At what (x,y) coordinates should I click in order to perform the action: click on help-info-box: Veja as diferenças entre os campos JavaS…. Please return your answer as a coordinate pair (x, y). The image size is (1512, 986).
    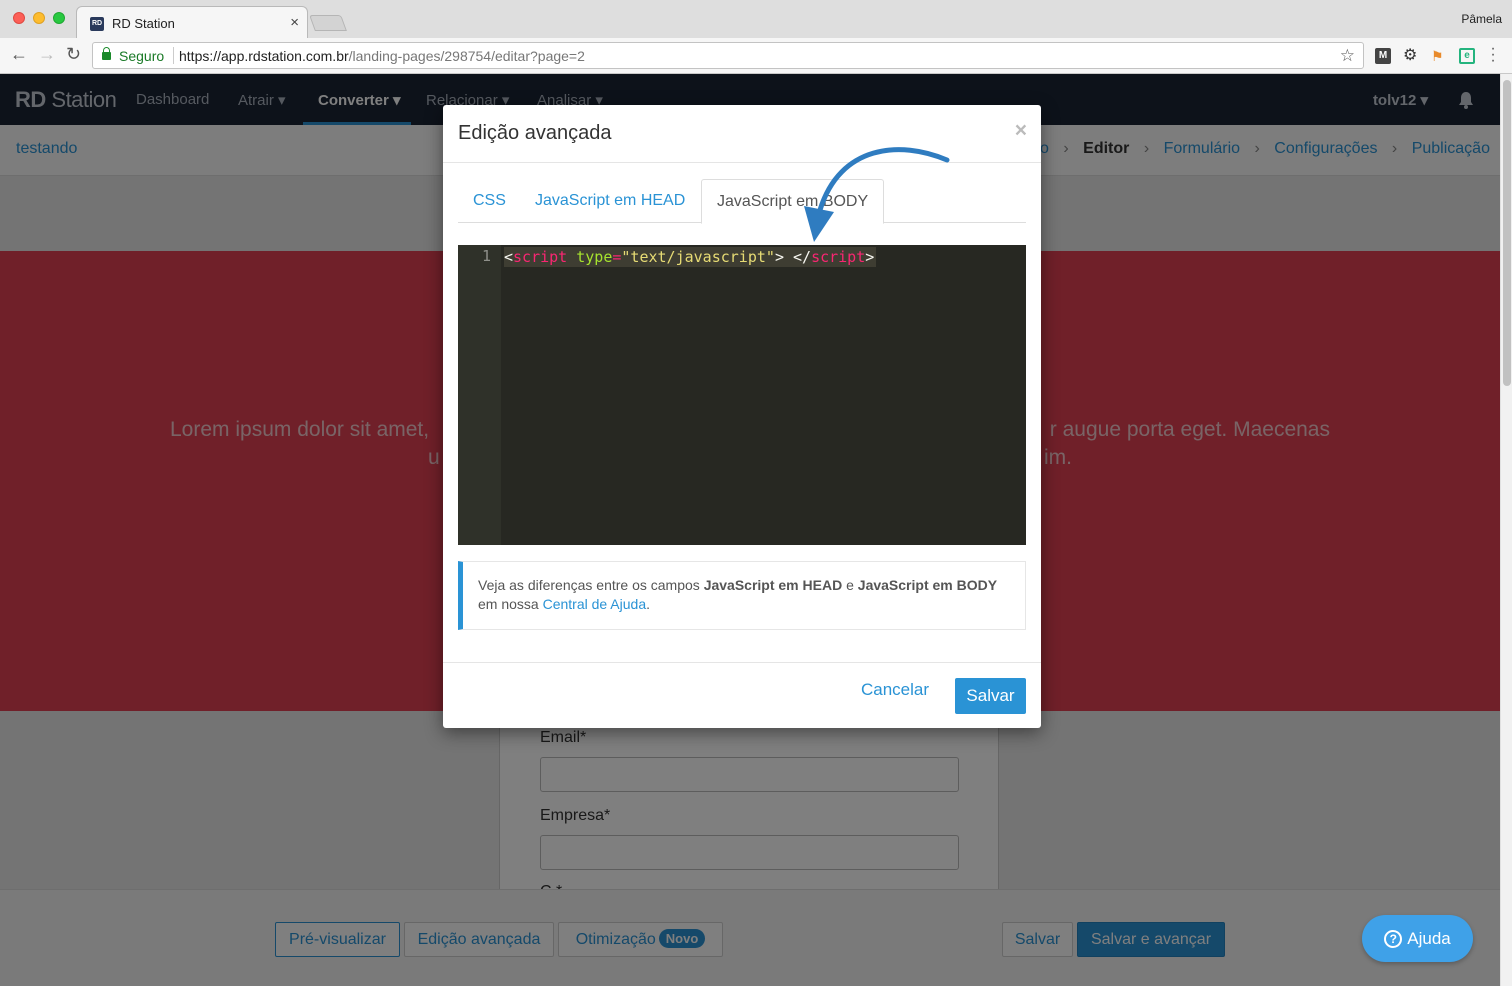
    Looking at the image, I should click on (742, 595).